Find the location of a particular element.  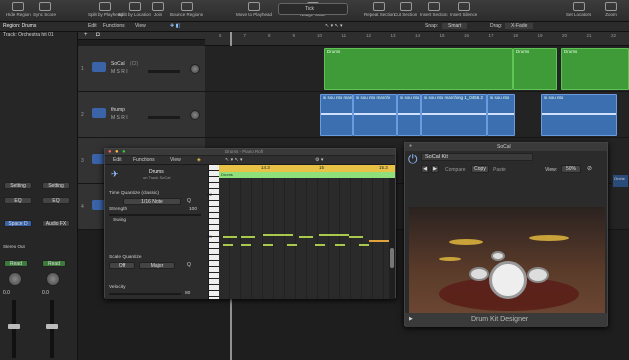

toolbar-button-5: Bounce Regions is located at coordinates (186, 11).